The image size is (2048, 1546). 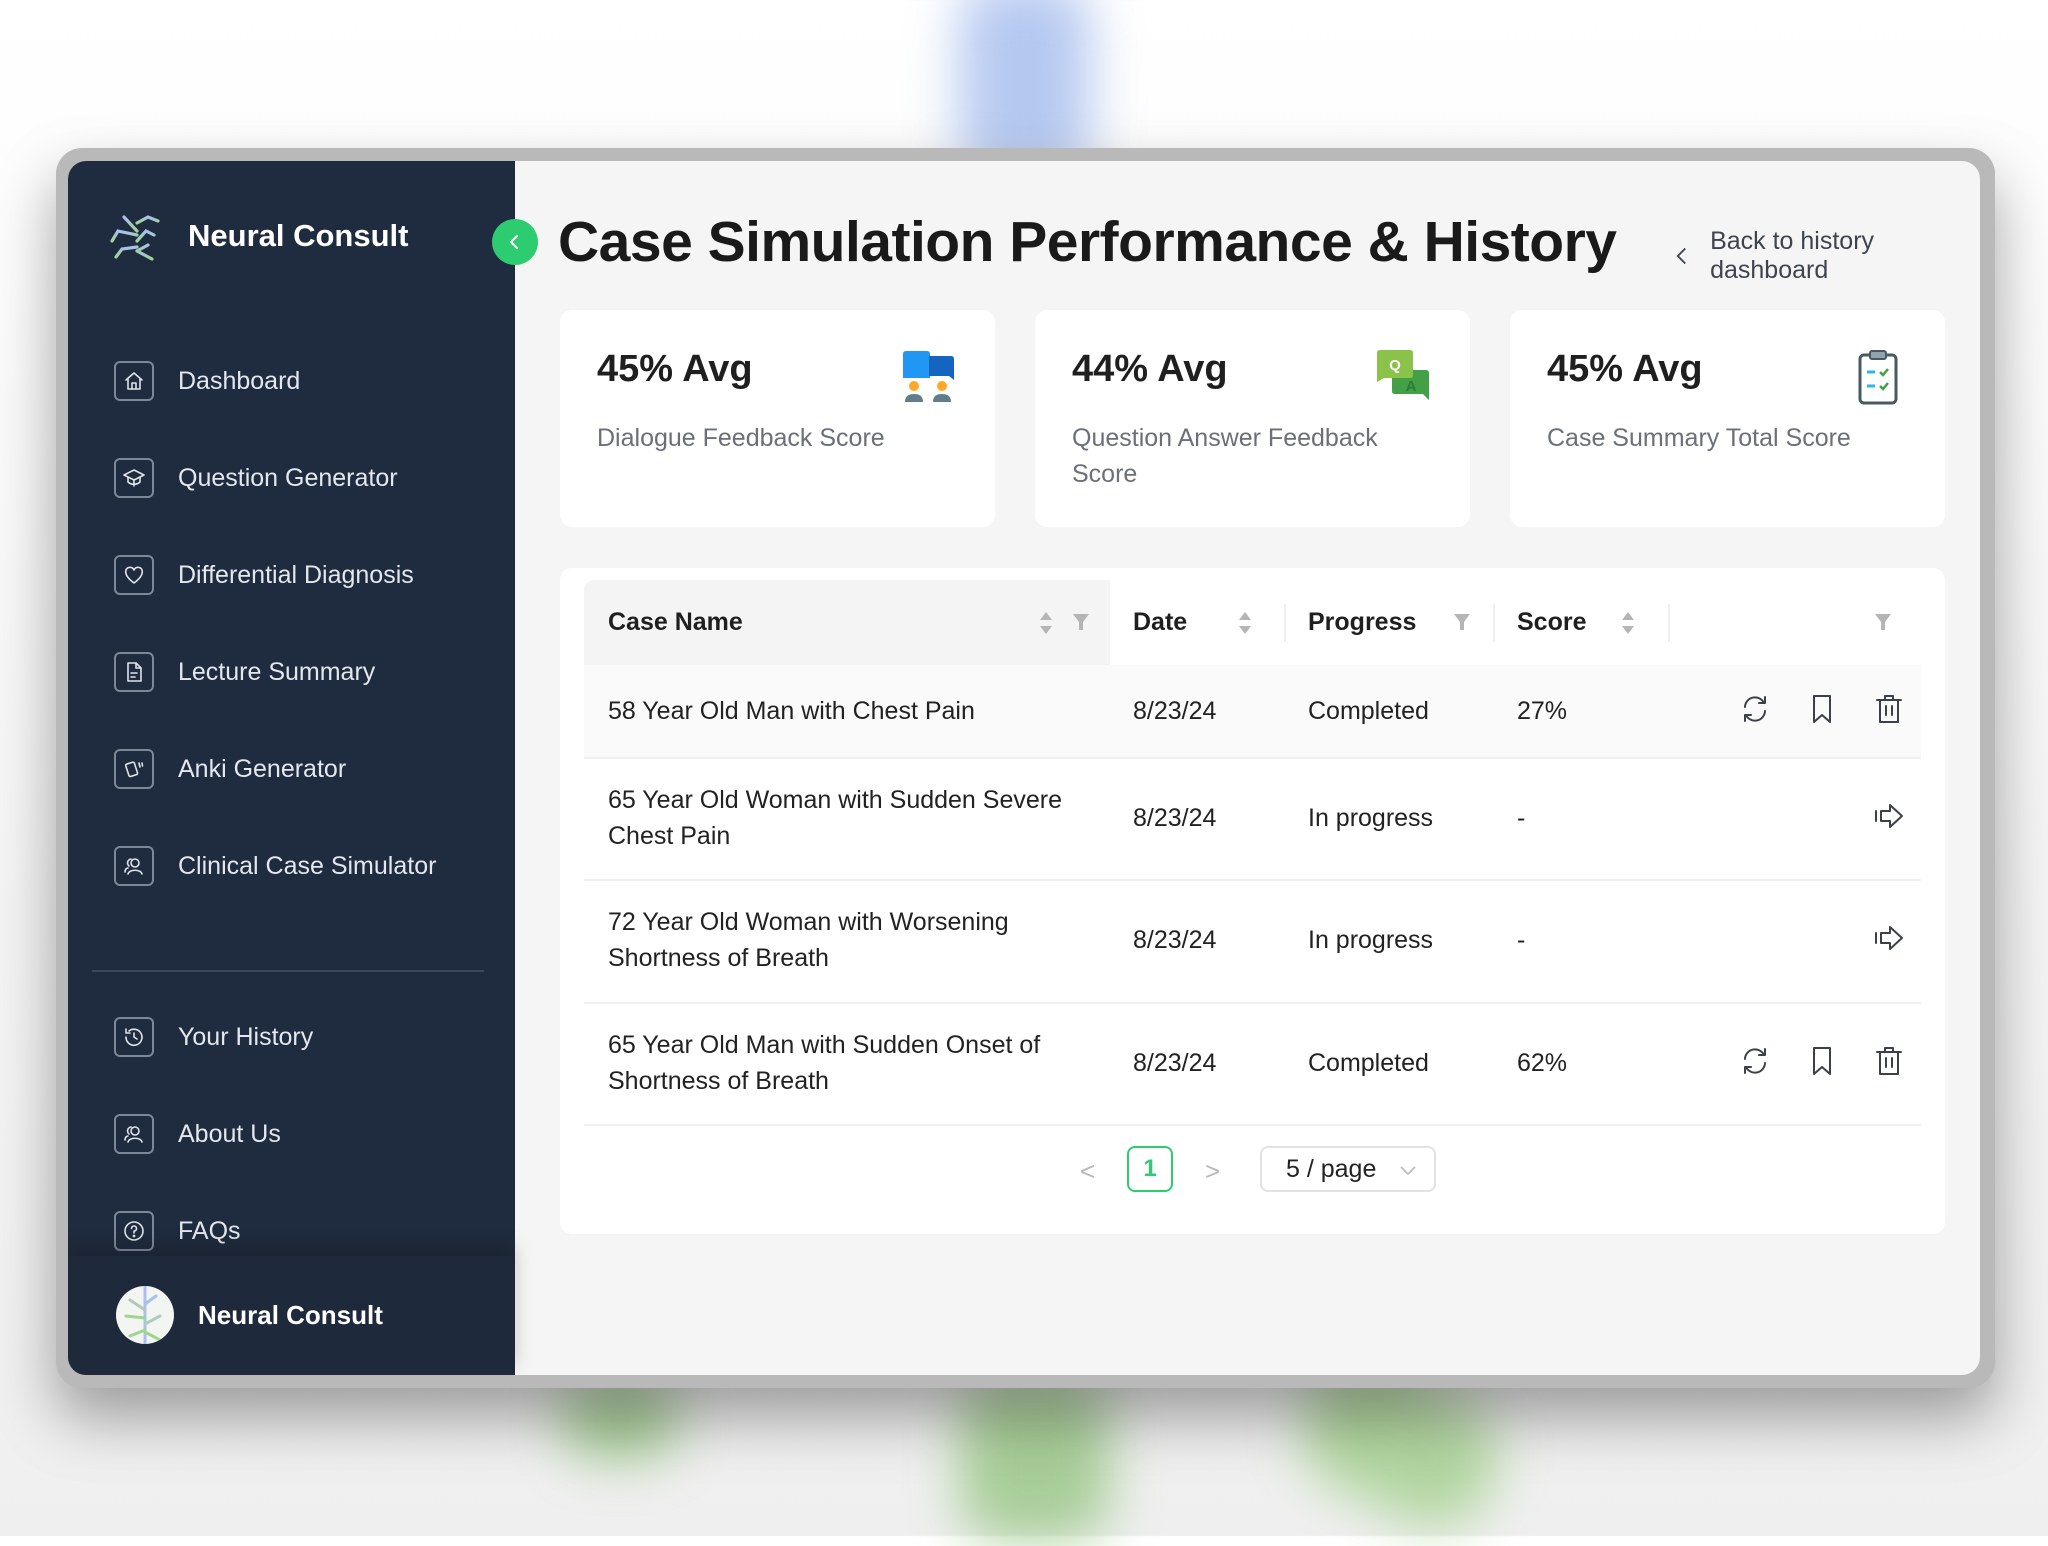 I want to click on table-header: Case Name Date Progress Score, so click(x=1252, y=623).